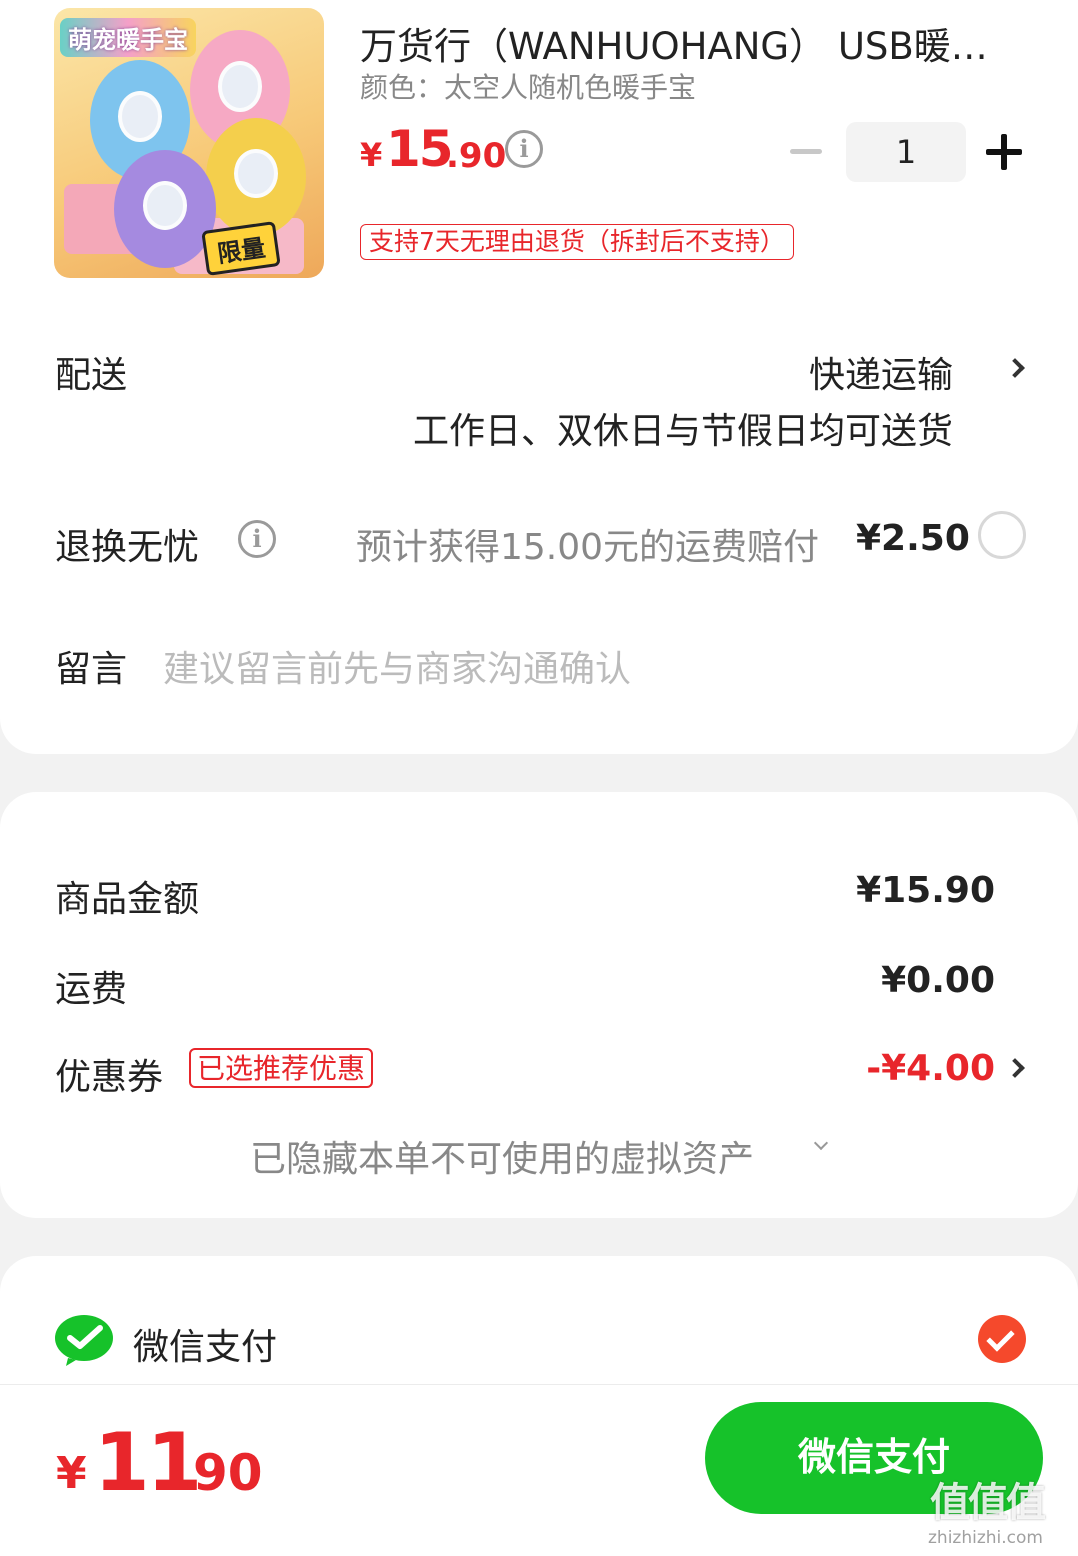  I want to click on return-insurance-desc: 预计获得15.00元的运费赔付, so click(588, 547).